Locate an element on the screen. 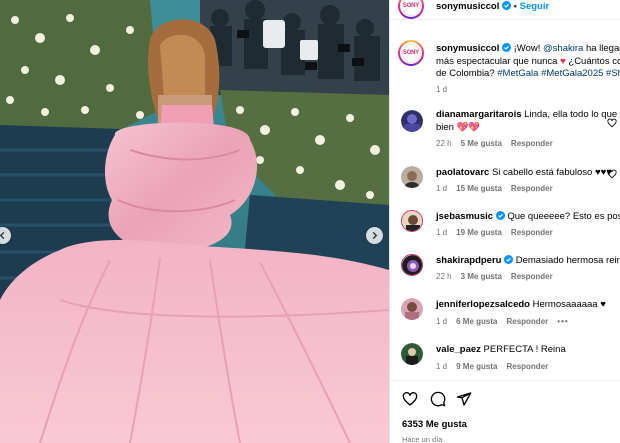 The width and height of the screenshot is (620, 443). caption-line-3: de Colombia? #MetGala #MetGala2025 #Shak is located at coordinates (528, 74).